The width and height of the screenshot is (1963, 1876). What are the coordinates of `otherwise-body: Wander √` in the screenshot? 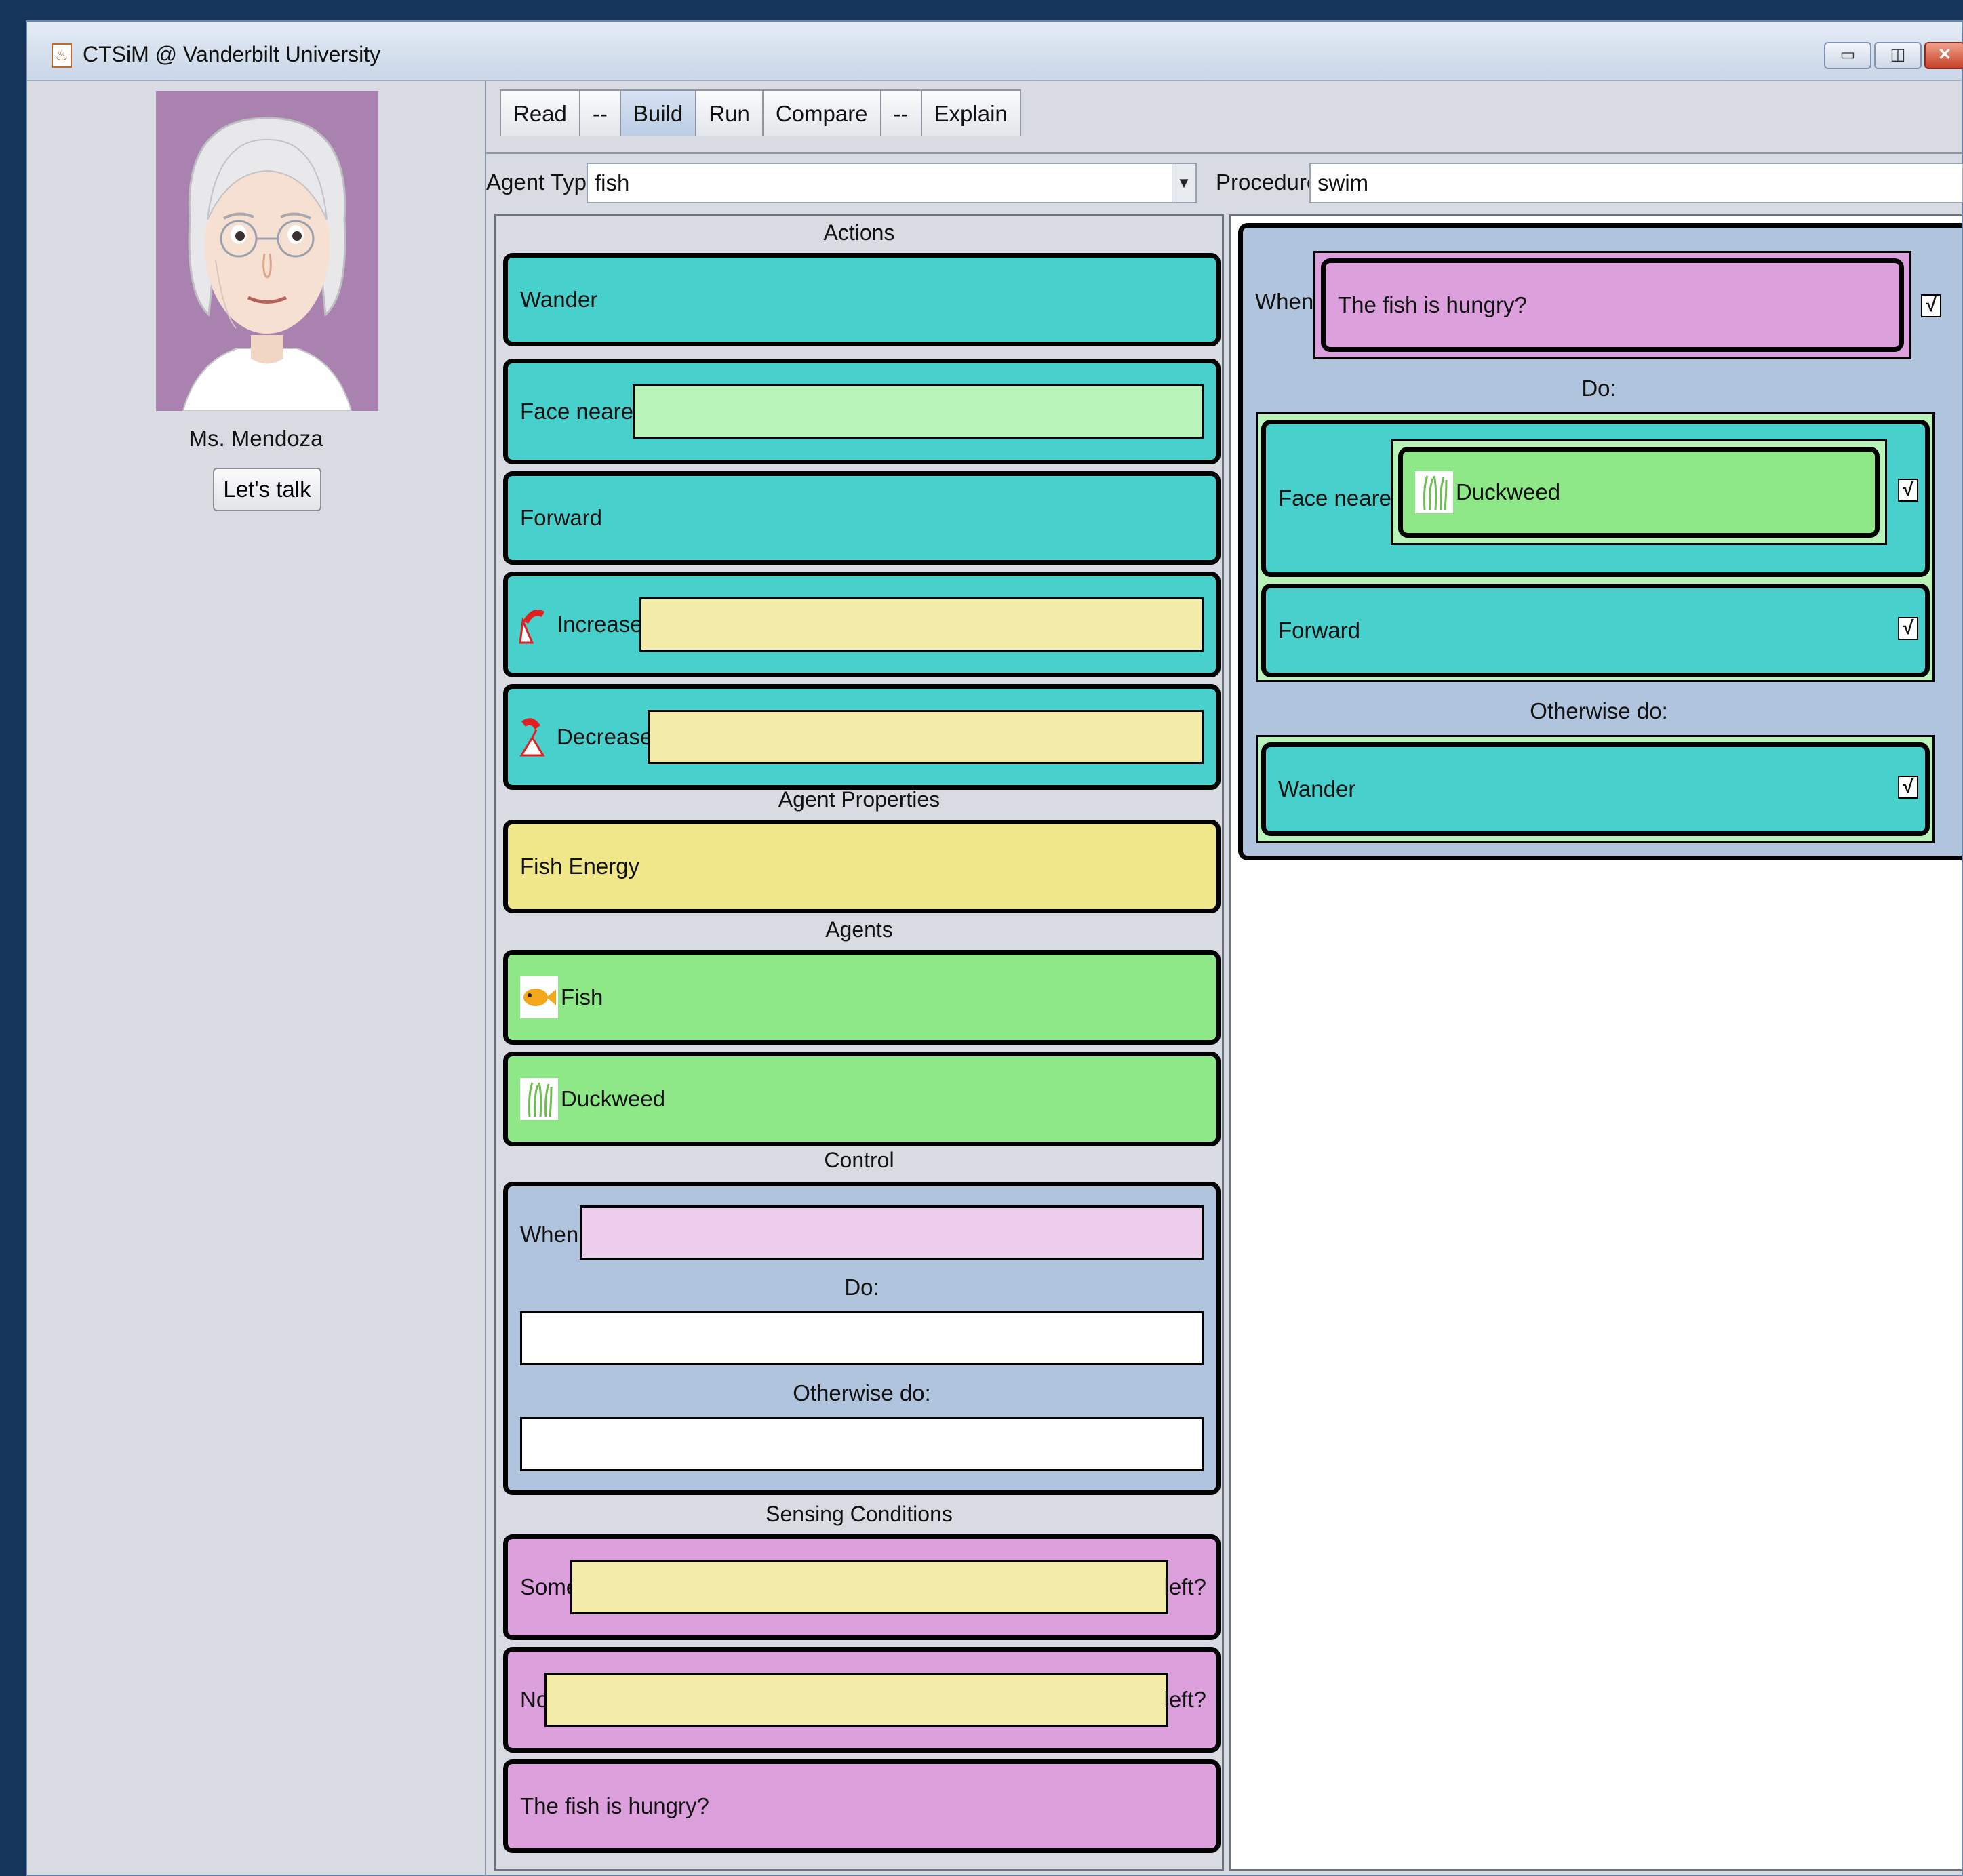 It's located at (1596, 789).